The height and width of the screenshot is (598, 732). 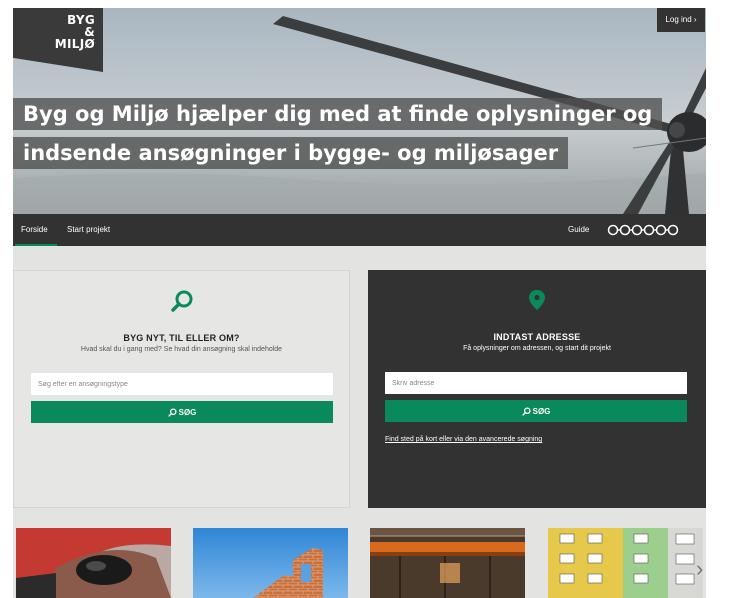 I want to click on factory-hall-image, so click(x=447, y=563).